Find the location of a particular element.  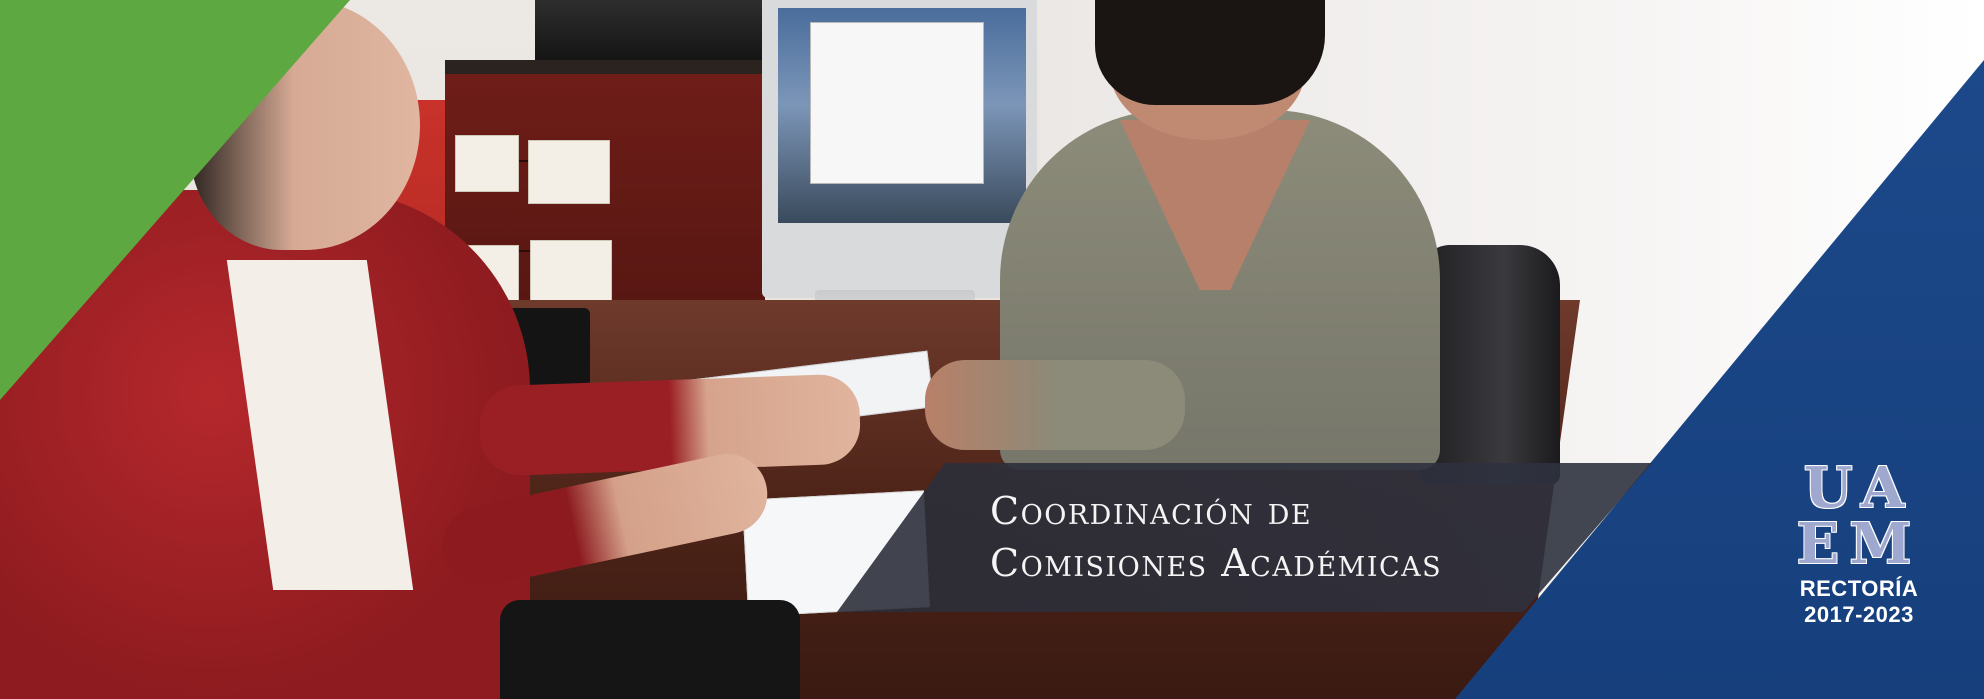

logo-years: 2017-2023 is located at coordinates (1859, 614).